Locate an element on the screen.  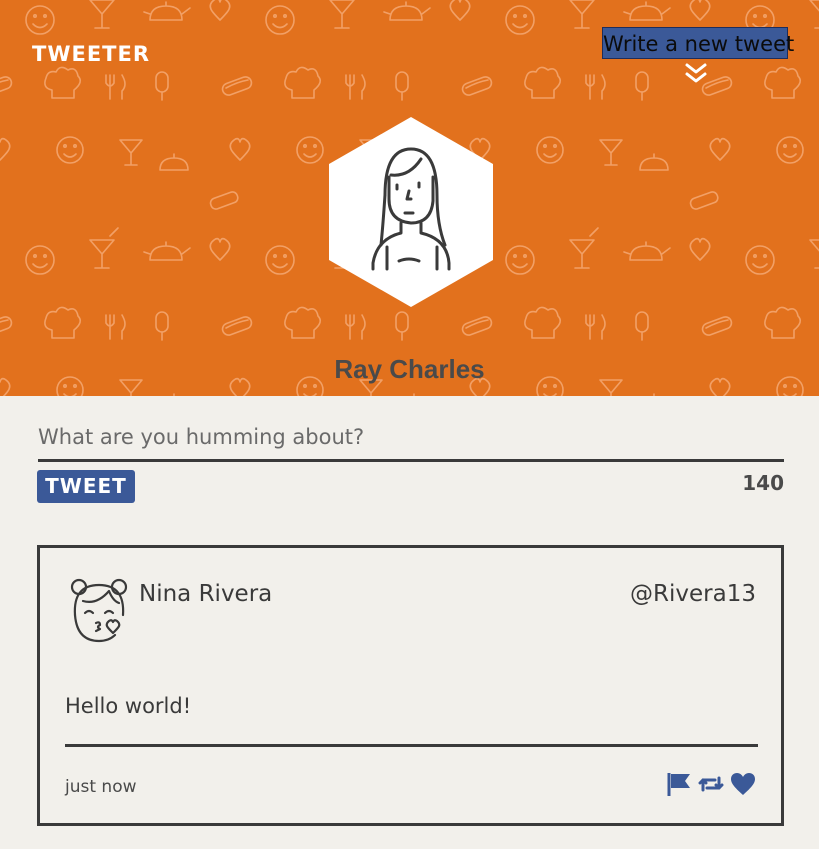
tweet-text: Hello world! is located at coordinates (128, 706).